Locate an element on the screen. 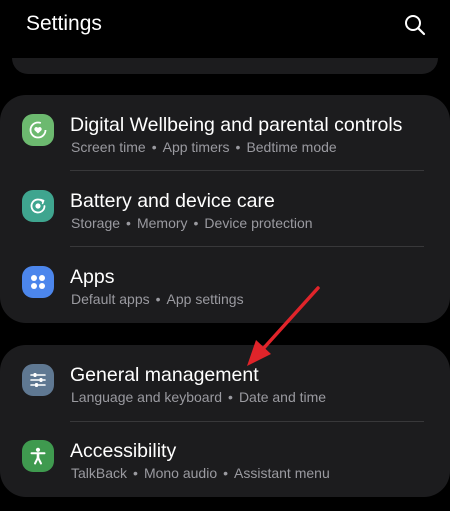 The height and width of the screenshot is (511, 450). subtitle-part: TalkBack is located at coordinates (99, 473).